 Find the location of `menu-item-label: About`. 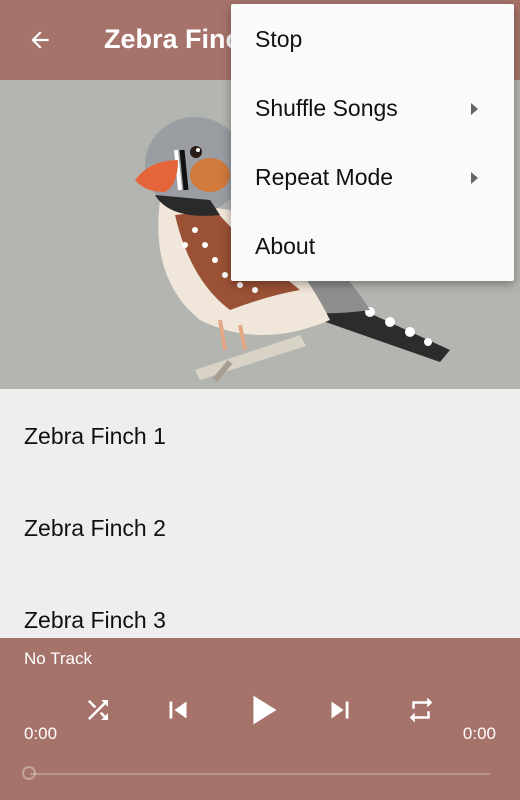

menu-item-label: About is located at coordinates (285, 246).